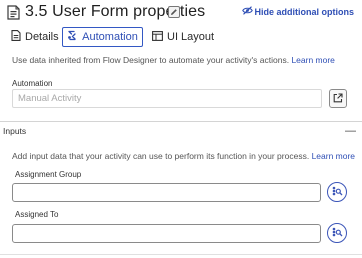 This screenshot has height=258, width=362. What do you see at coordinates (37, 214) in the screenshot?
I see `assigned-to-label: Assigned To` at bounding box center [37, 214].